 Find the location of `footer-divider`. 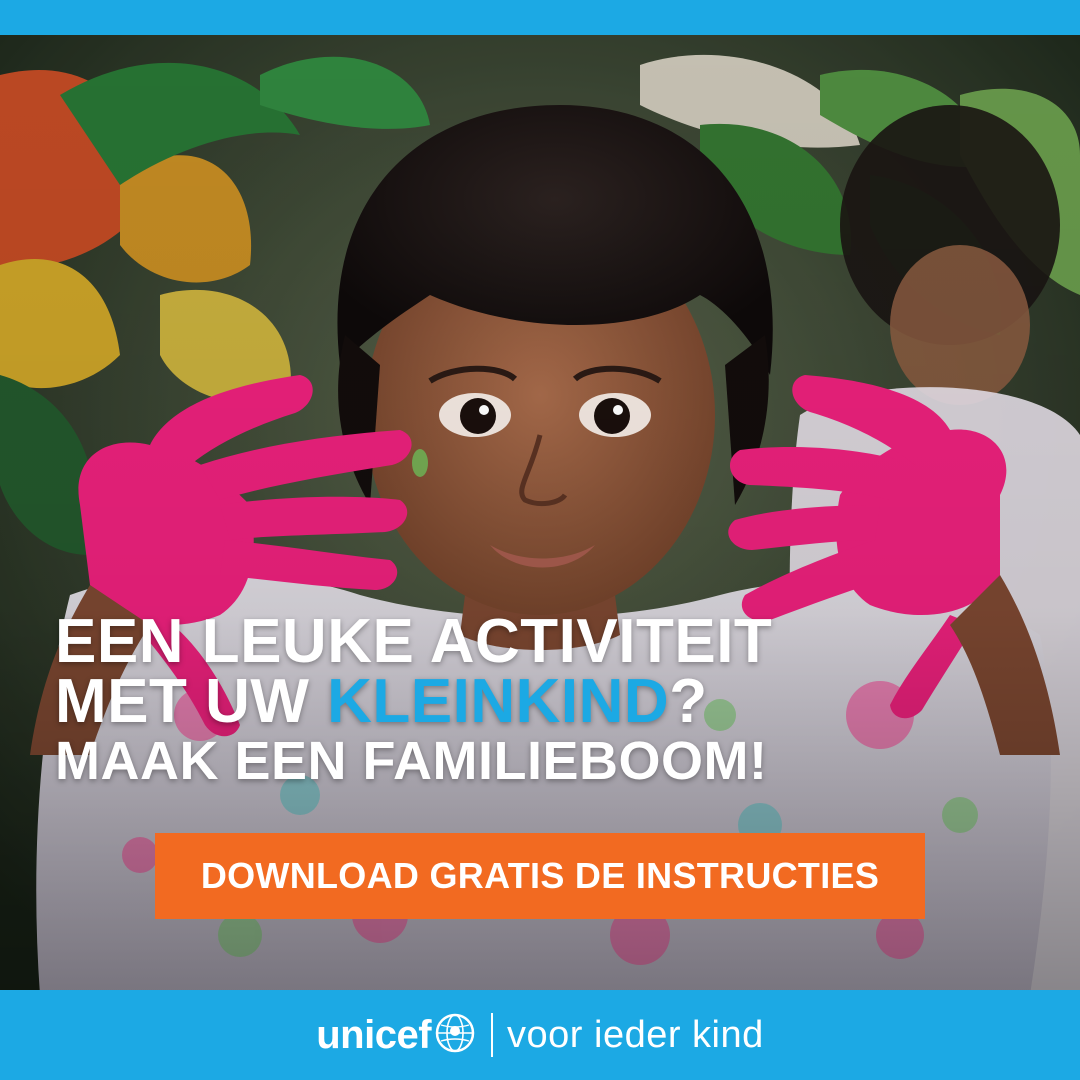

footer-divider is located at coordinates (492, 1035).